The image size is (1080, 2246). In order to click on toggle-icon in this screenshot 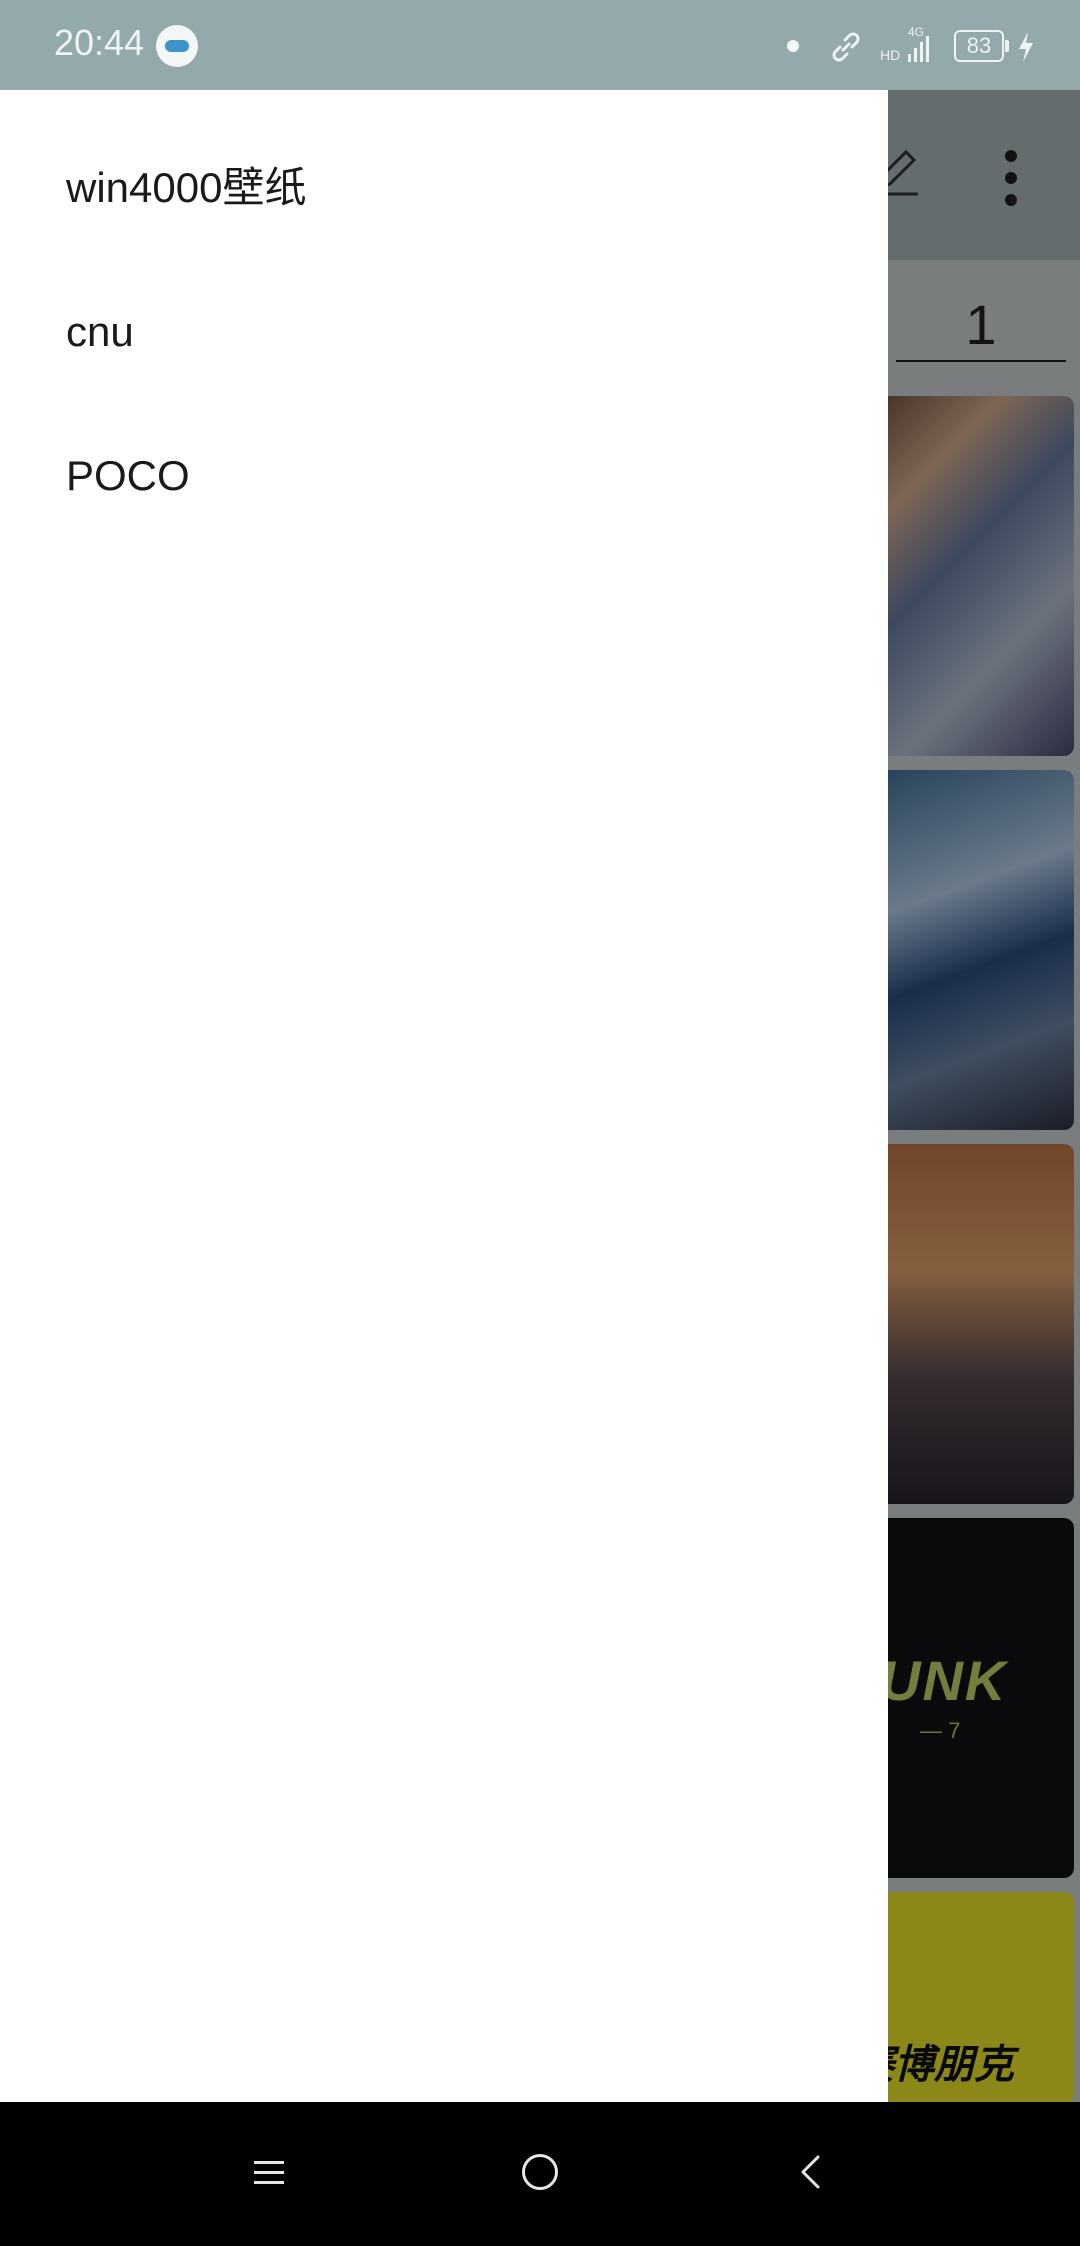, I will do `click(177, 46)`.